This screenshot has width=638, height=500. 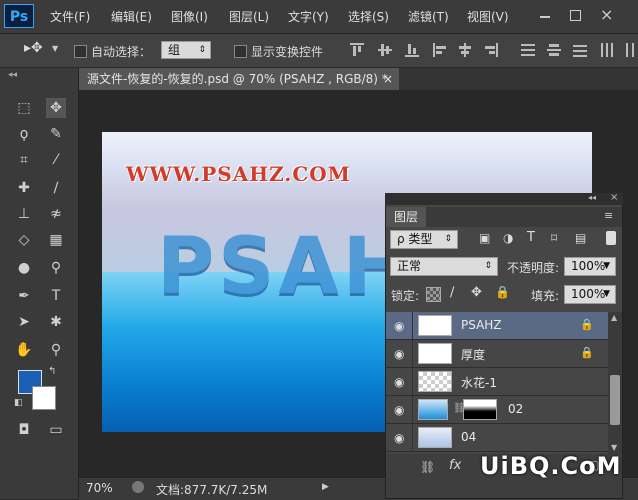 What do you see at coordinates (56, 188) in the screenshot?
I see `brush-tool-icon: ∕` at bounding box center [56, 188].